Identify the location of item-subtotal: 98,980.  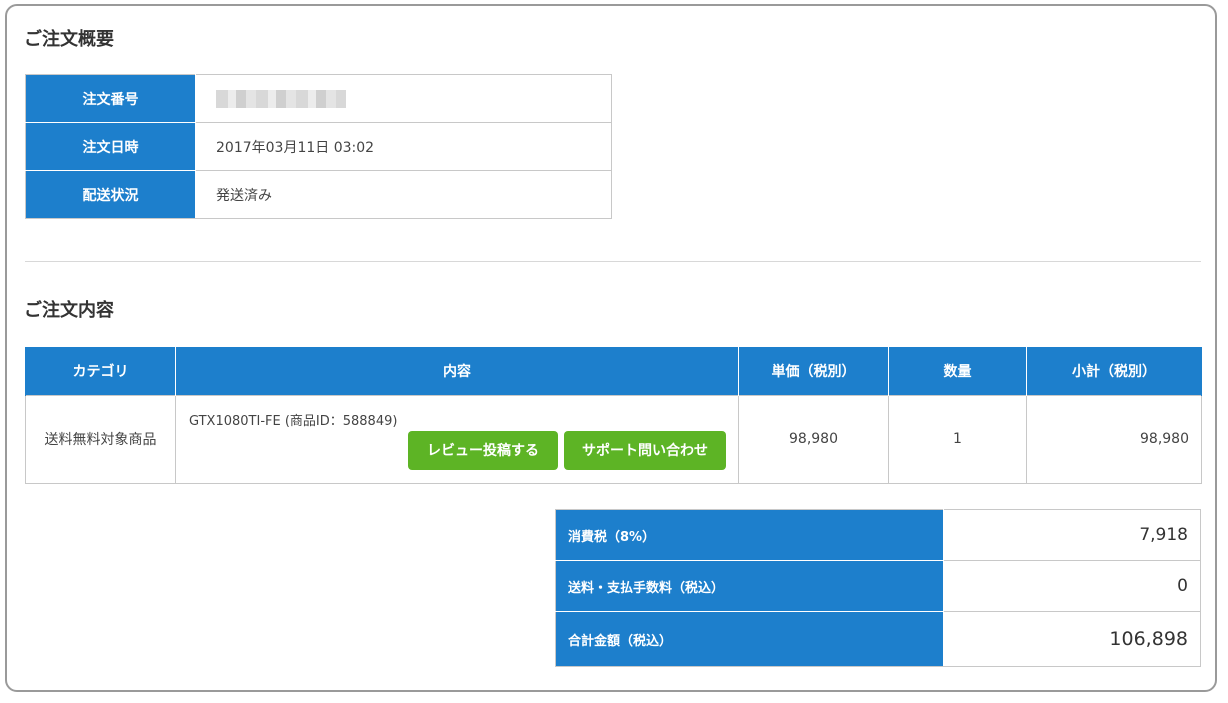
(1114, 439).